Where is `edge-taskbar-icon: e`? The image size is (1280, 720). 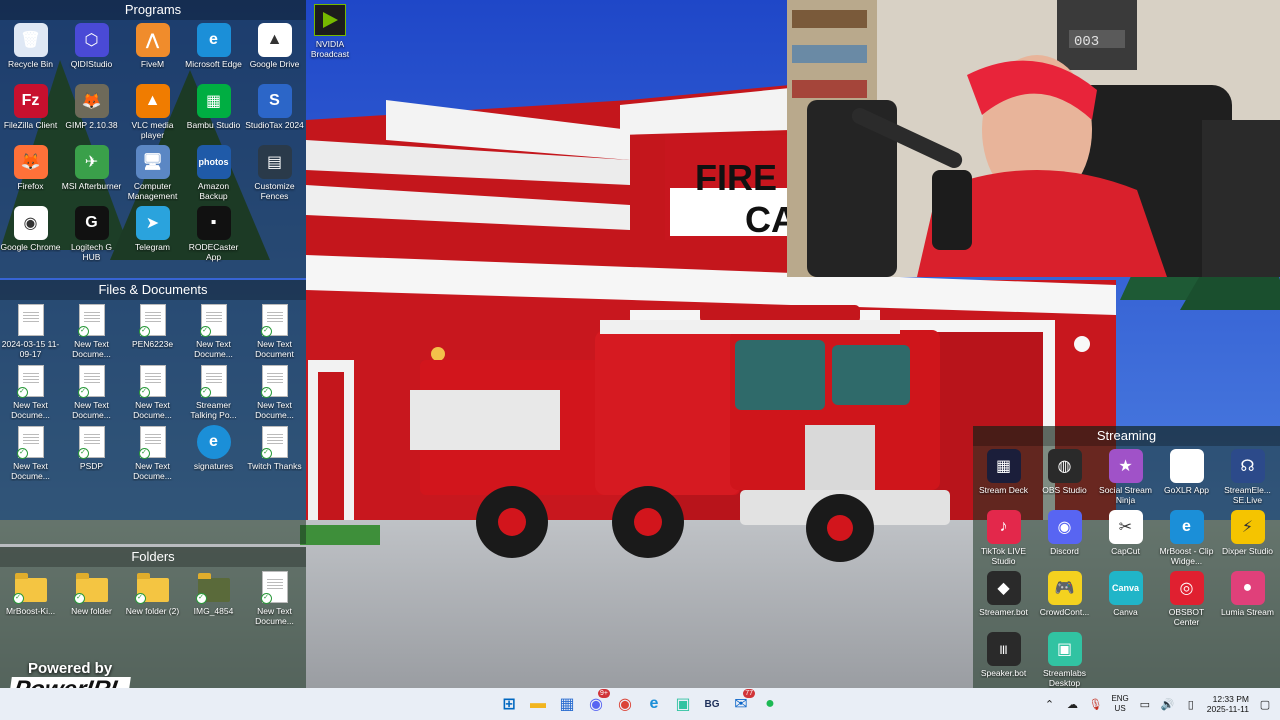 edge-taskbar-icon: e is located at coordinates (654, 704).